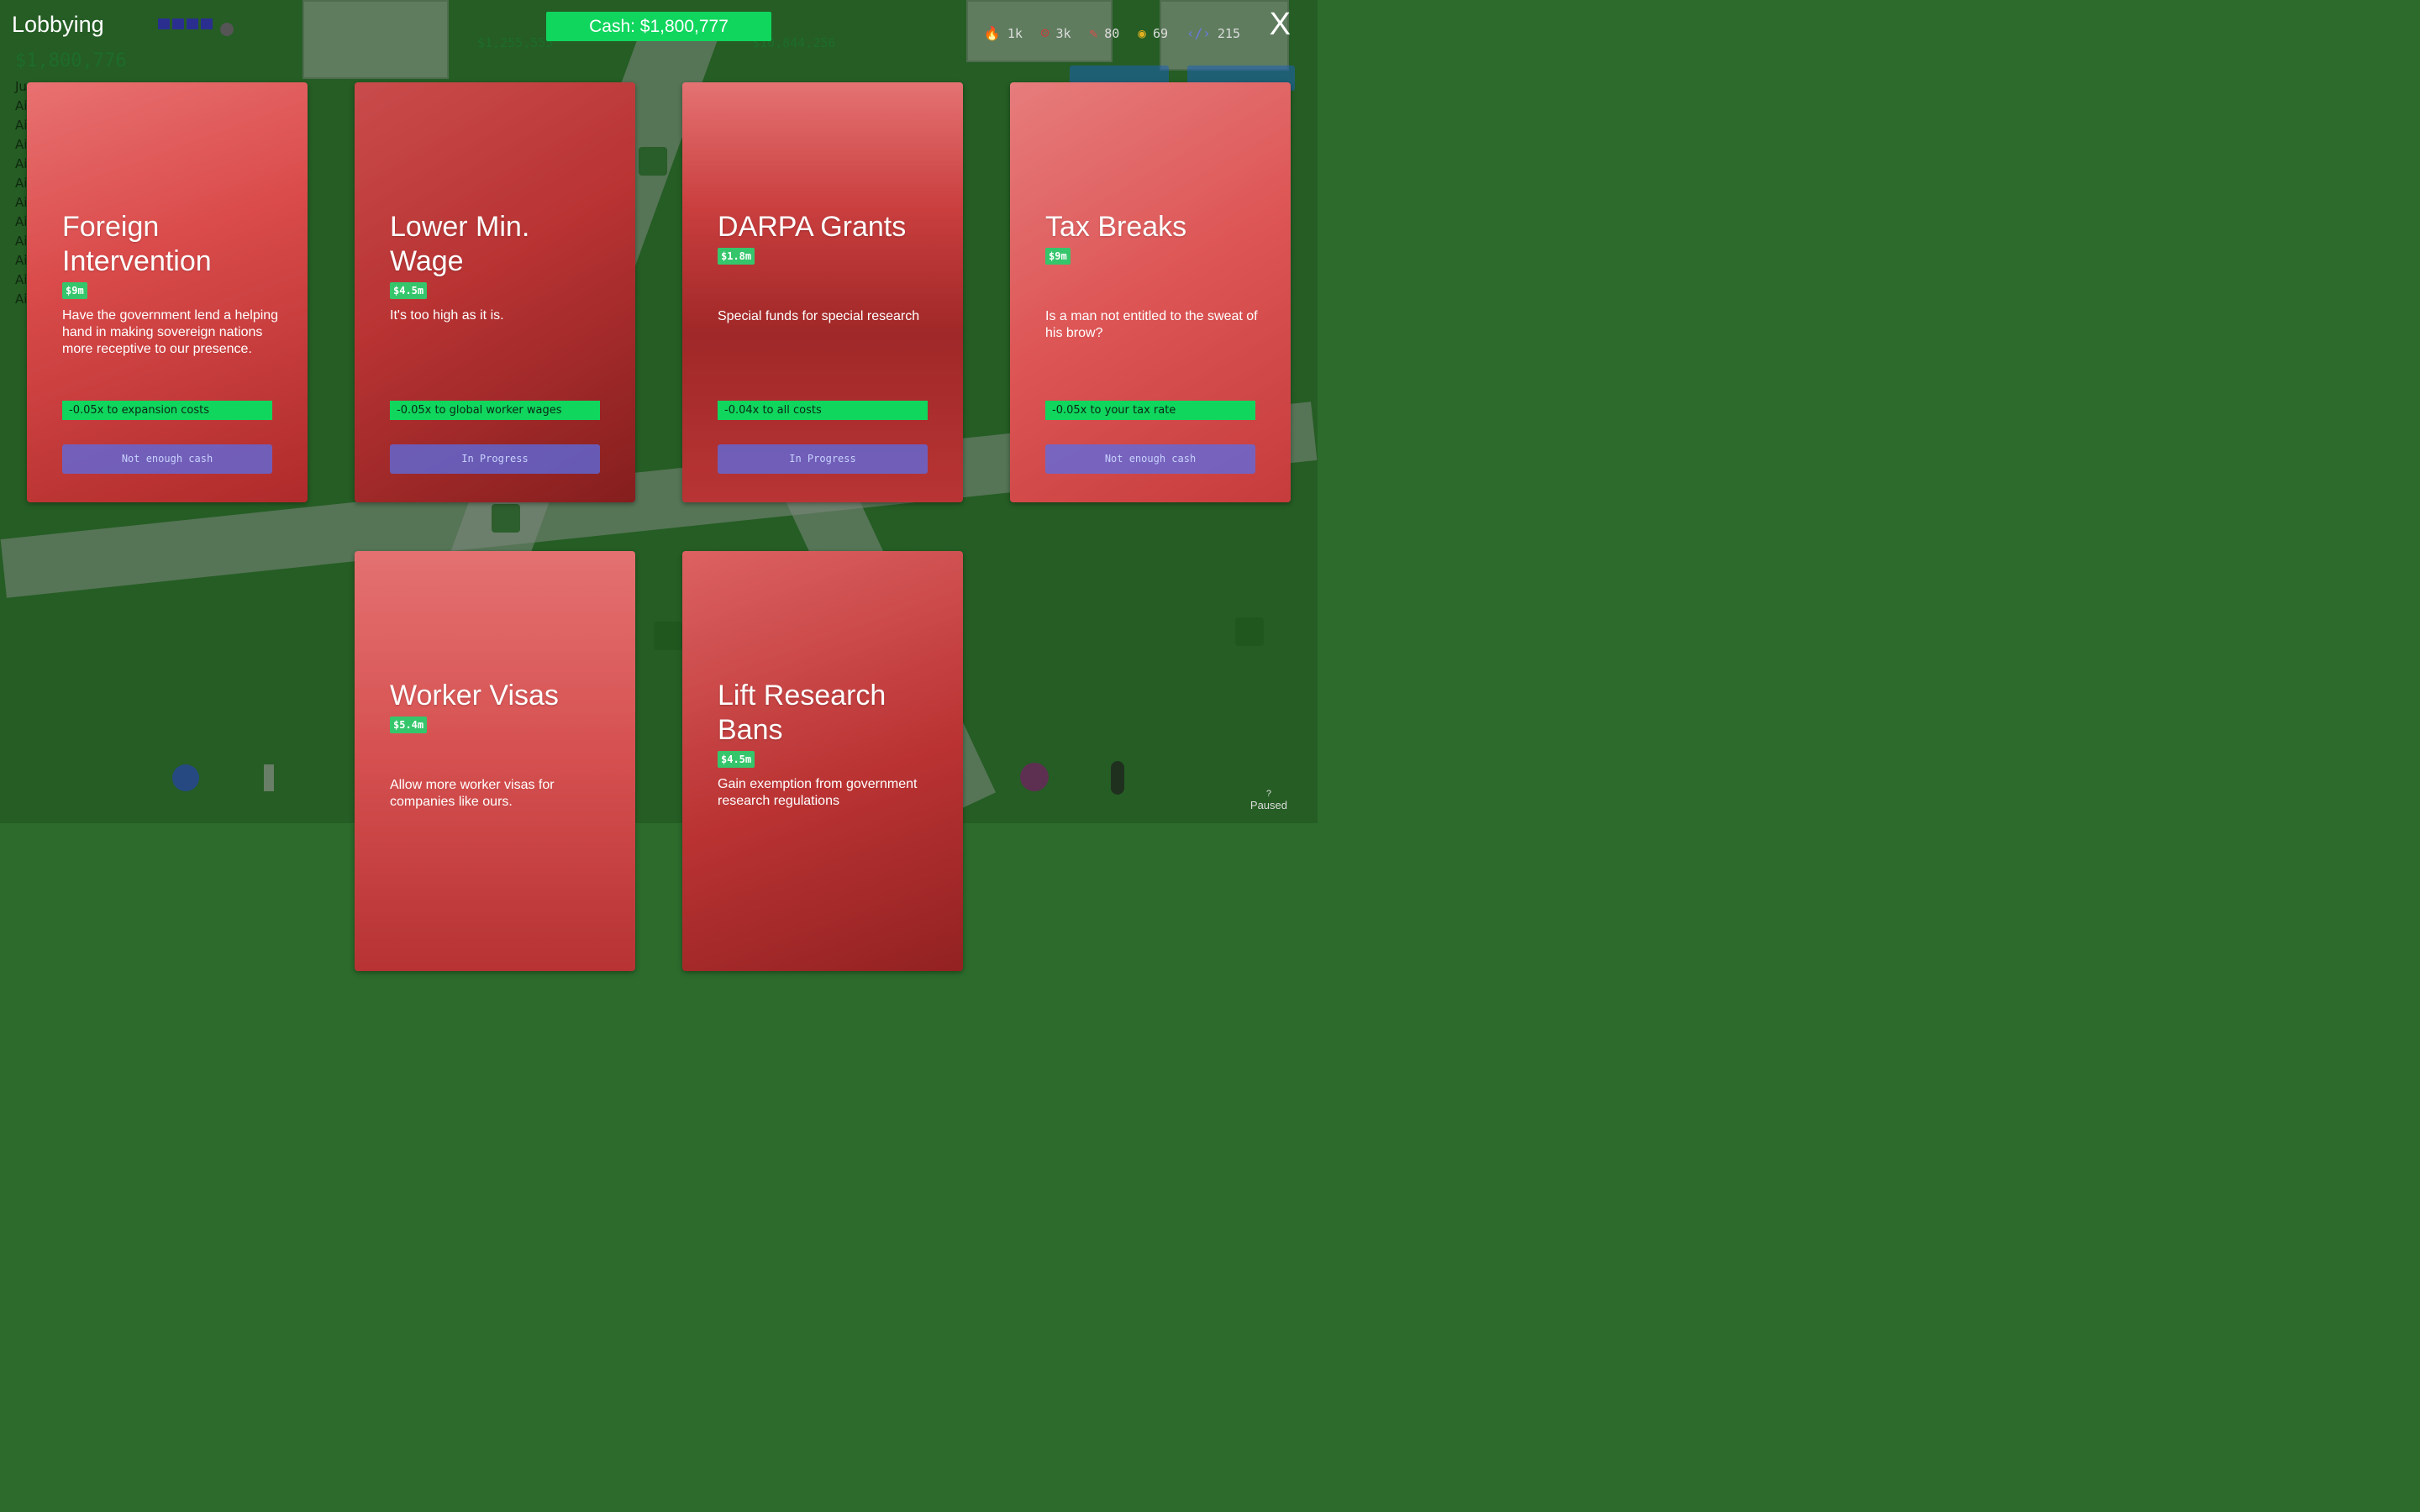 The width and height of the screenshot is (2420, 1512). Describe the element at coordinates (447, 315) in the screenshot. I see `card-description: It's too high as it is.` at that location.